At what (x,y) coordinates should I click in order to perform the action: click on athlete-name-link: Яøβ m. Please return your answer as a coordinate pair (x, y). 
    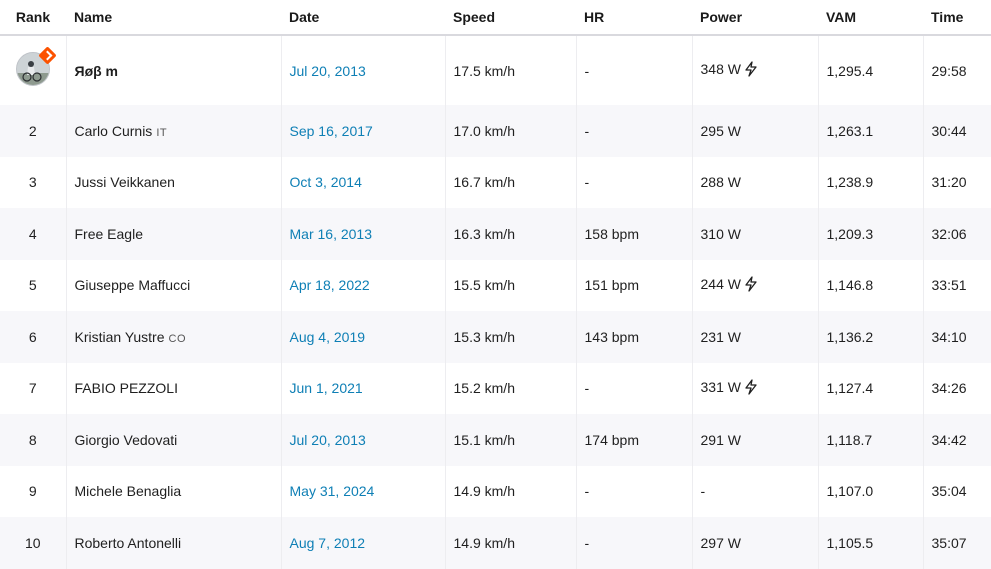
    Looking at the image, I should click on (97, 71).